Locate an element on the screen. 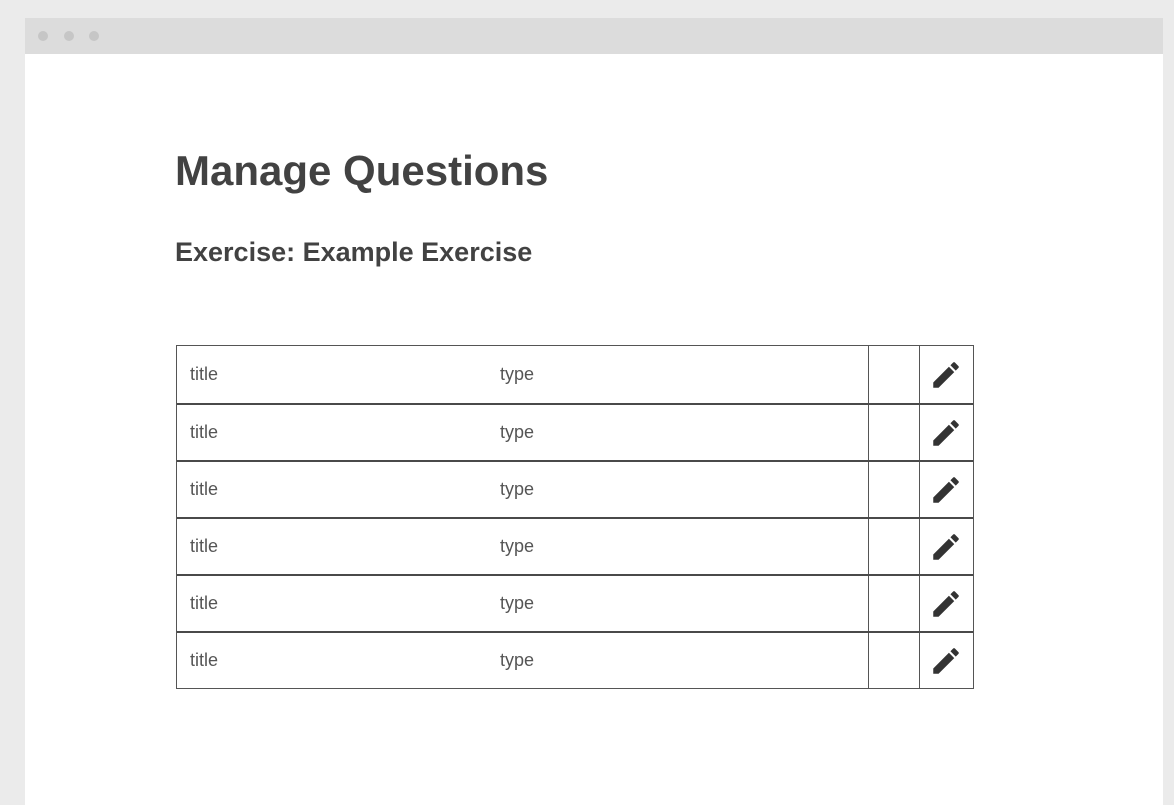  exercise-subtitle: Exercise: Example Exercise is located at coordinates (354, 252).